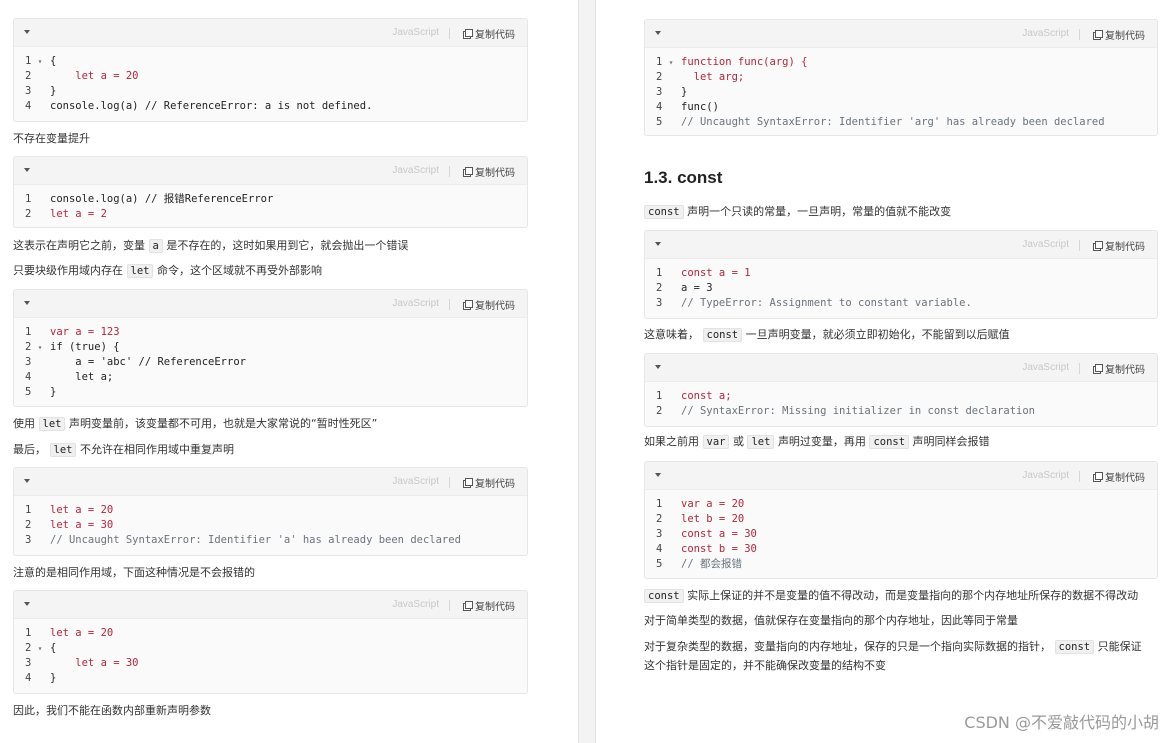 Image resolution: width=1173 pixels, height=743 pixels. I want to click on code-line: 2 let b = 20, so click(700, 519).